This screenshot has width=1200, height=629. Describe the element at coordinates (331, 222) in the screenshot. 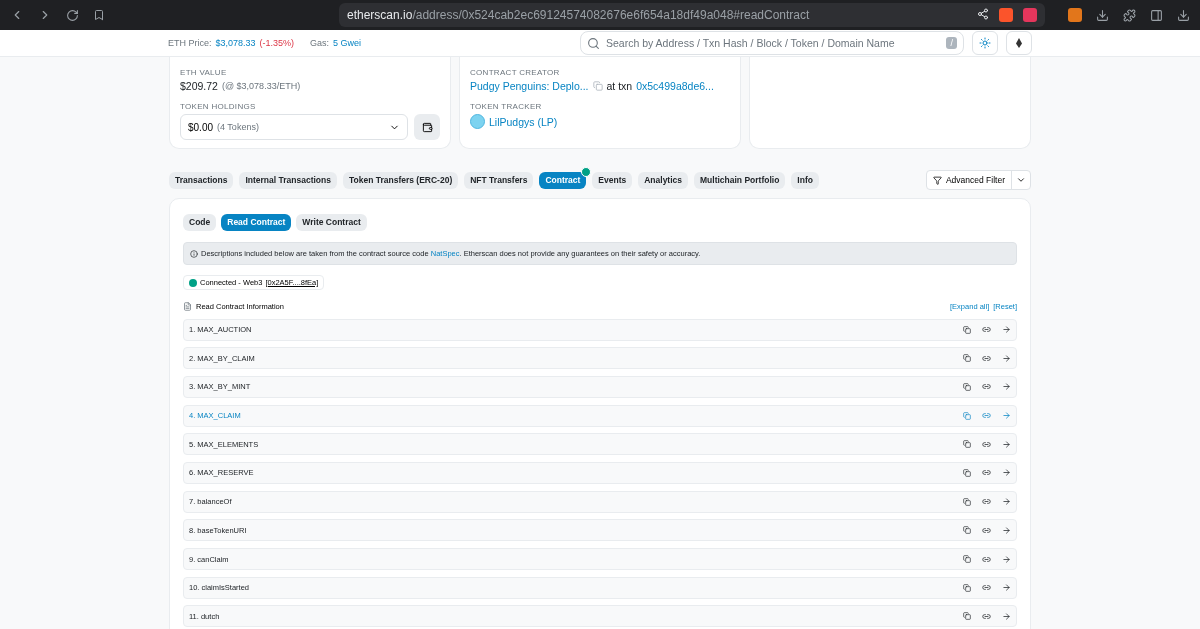

I see `view-tab: Write Contract` at that location.